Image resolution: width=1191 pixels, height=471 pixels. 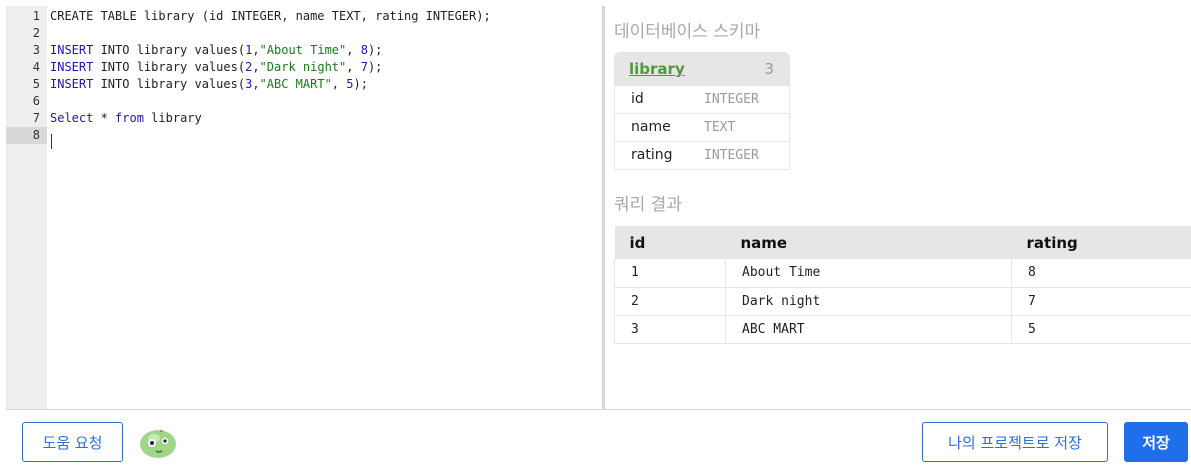 I want to click on result-cell: 2, so click(x=670, y=301).